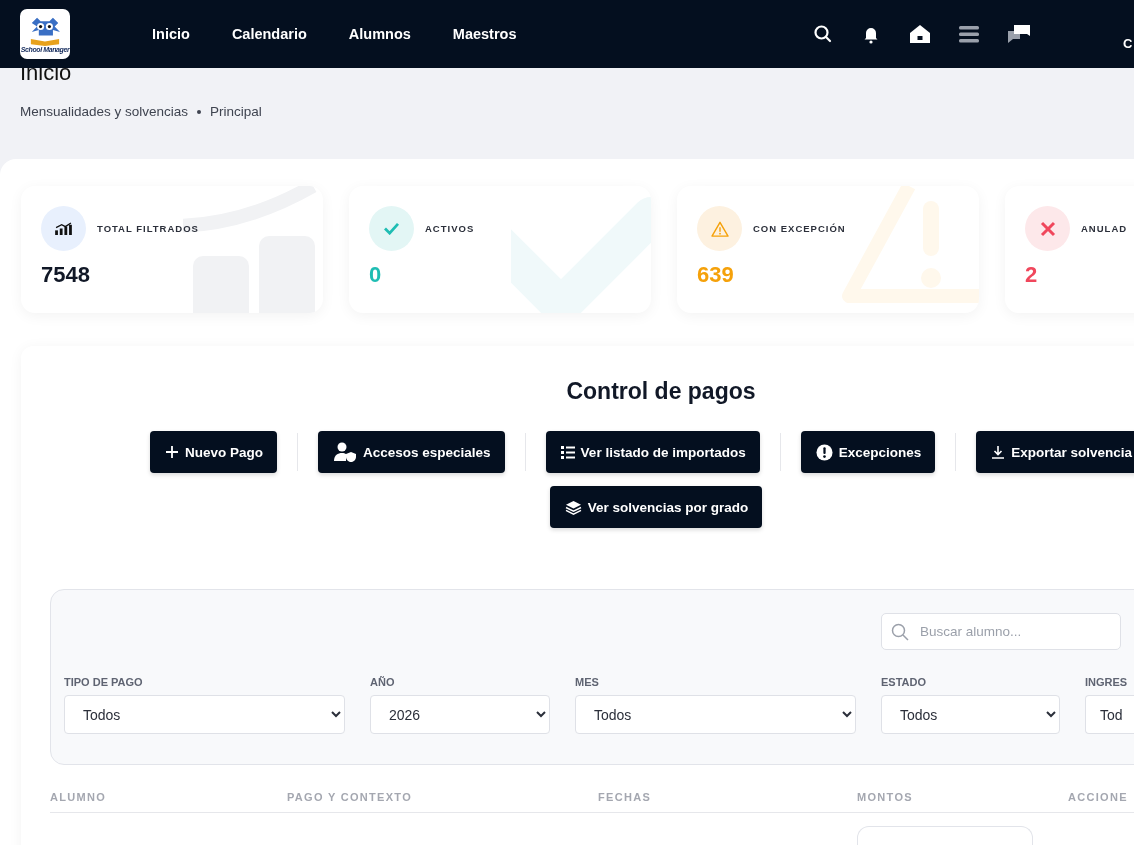 The width and height of the screenshot is (1134, 845). I want to click on column-header: ACCIONE, so click(1098, 797).